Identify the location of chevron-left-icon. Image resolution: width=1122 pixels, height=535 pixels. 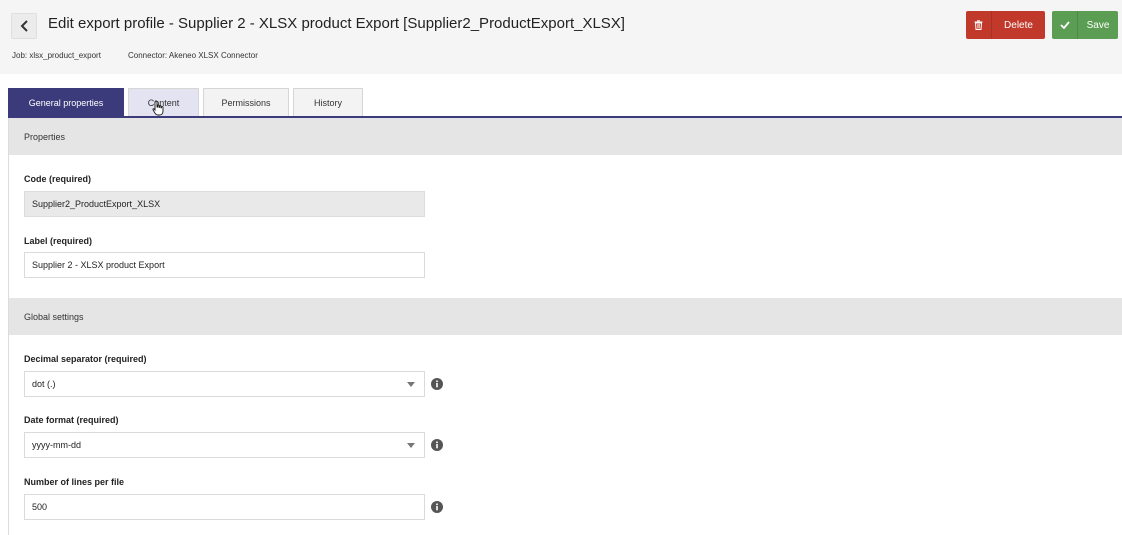
(24, 26).